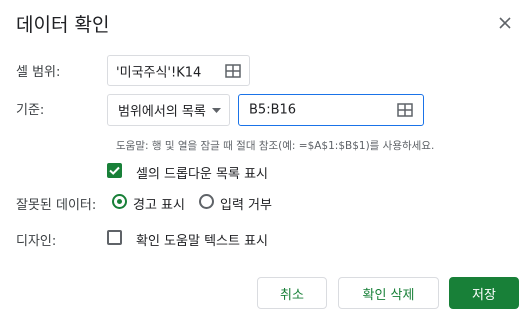  I want to click on save-button: 저장, so click(484, 293).